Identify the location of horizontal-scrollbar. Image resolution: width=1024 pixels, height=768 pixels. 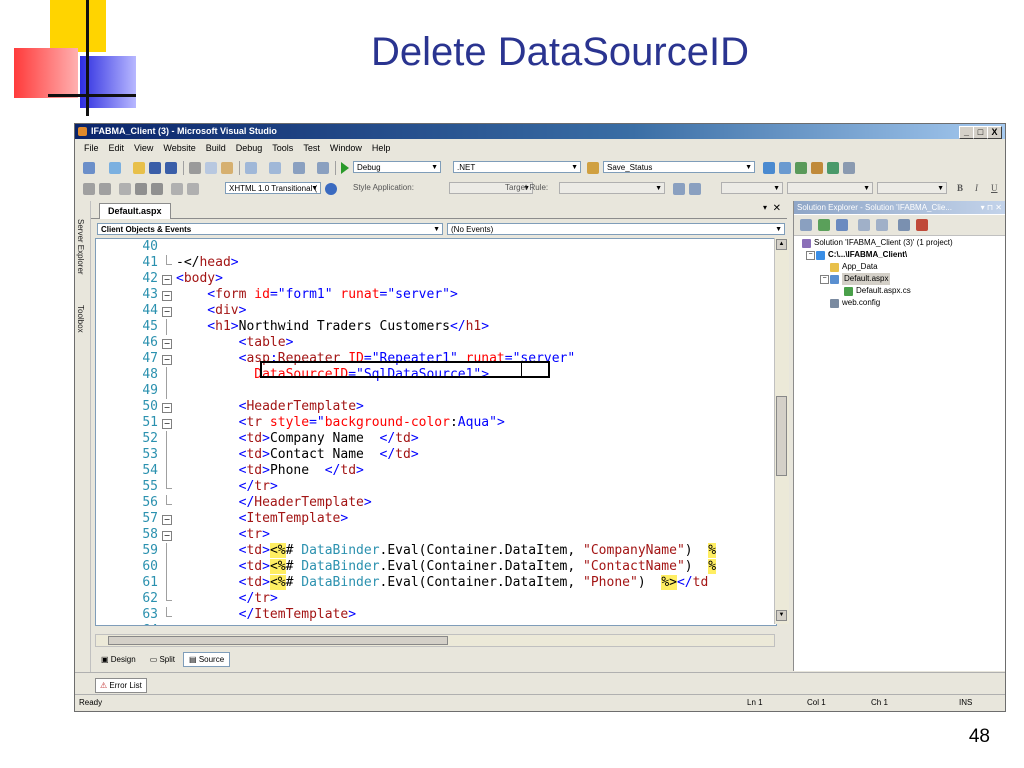
(435, 640).